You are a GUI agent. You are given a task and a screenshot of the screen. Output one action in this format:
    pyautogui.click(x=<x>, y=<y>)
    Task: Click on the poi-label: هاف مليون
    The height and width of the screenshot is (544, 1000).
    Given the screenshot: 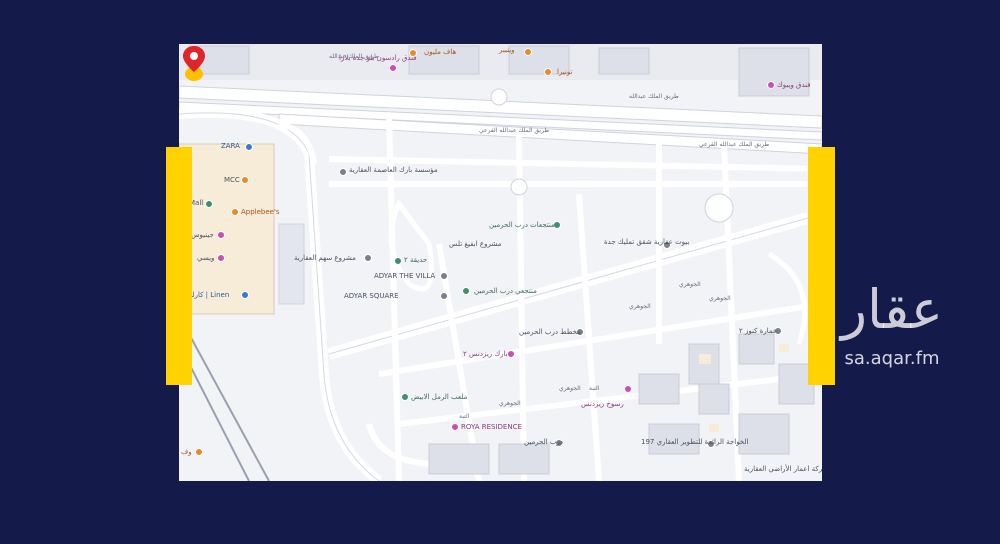 What is the action you would take?
    pyautogui.click(x=440, y=52)
    